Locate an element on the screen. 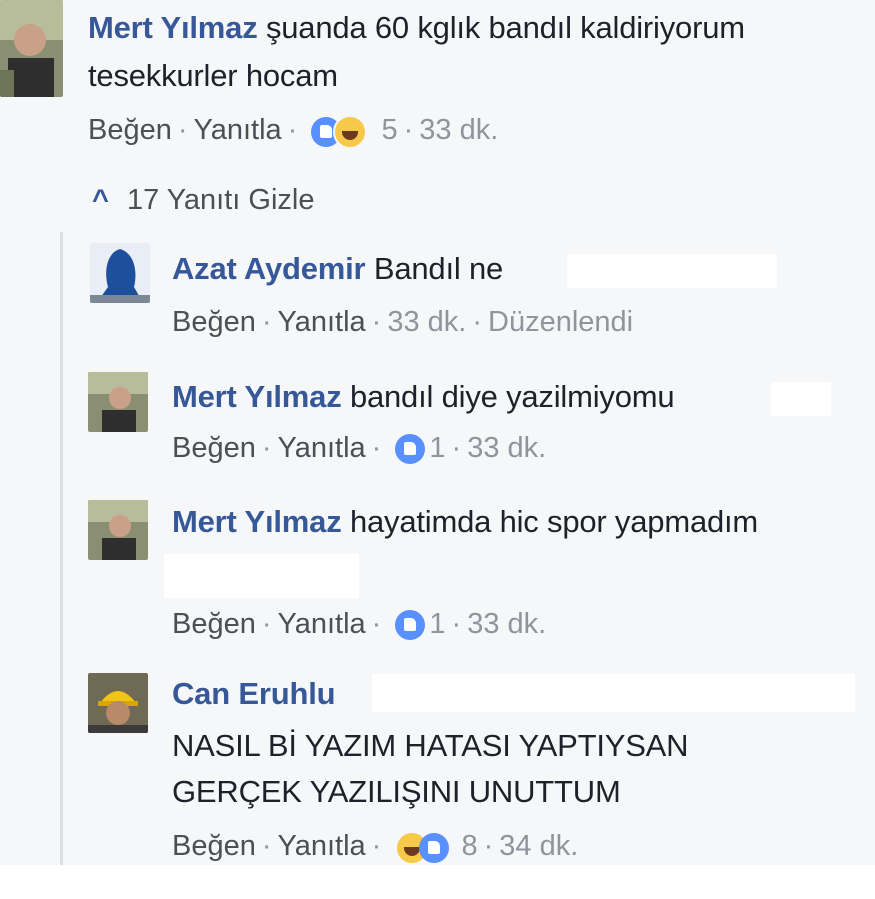 The width and height of the screenshot is (875, 899). reply-text: hayatimda hic spor yapmadım is located at coordinates (554, 521).